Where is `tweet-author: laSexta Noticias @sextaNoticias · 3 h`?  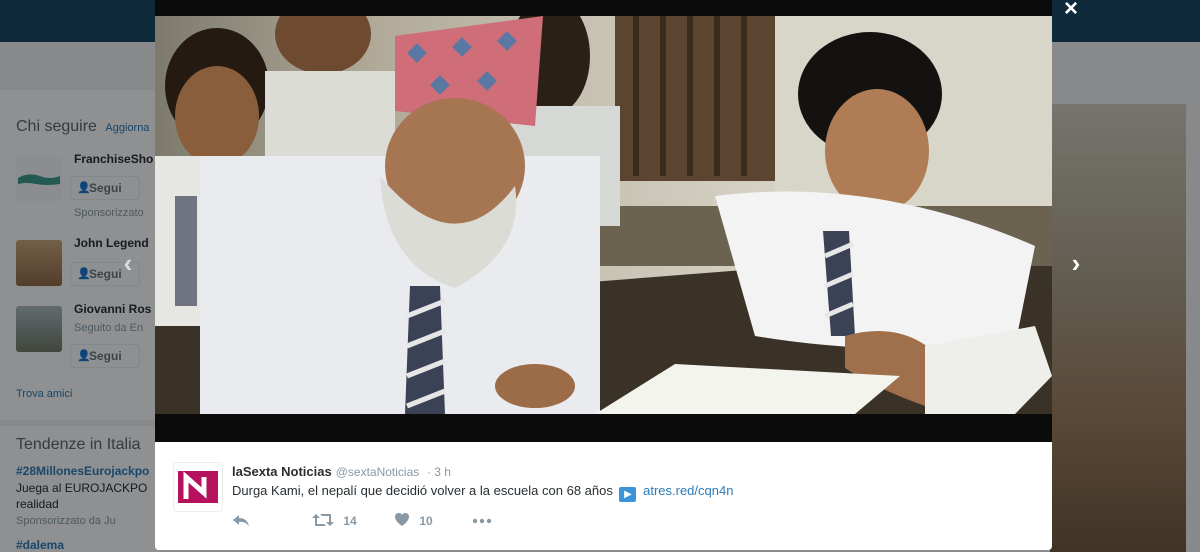 tweet-author: laSexta Noticias @sextaNoticias · 3 h is located at coordinates (341, 471).